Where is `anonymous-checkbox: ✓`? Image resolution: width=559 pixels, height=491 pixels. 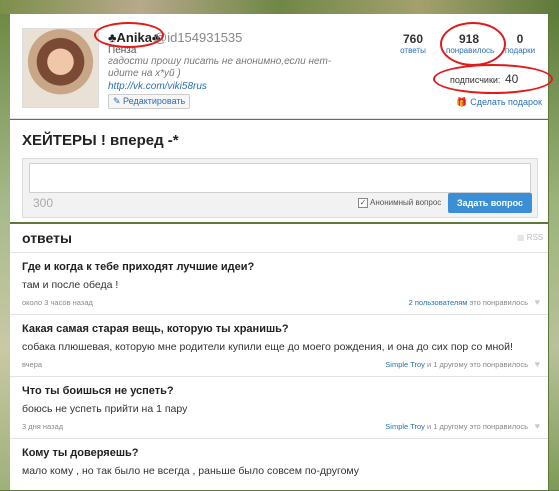
anonymous-checkbox: ✓ is located at coordinates (363, 203).